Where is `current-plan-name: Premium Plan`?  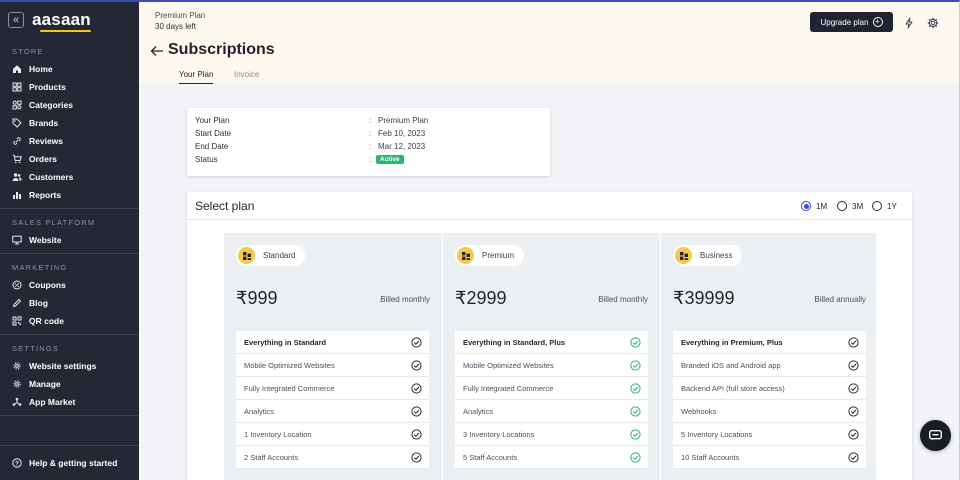 current-plan-name: Premium Plan is located at coordinates (180, 15).